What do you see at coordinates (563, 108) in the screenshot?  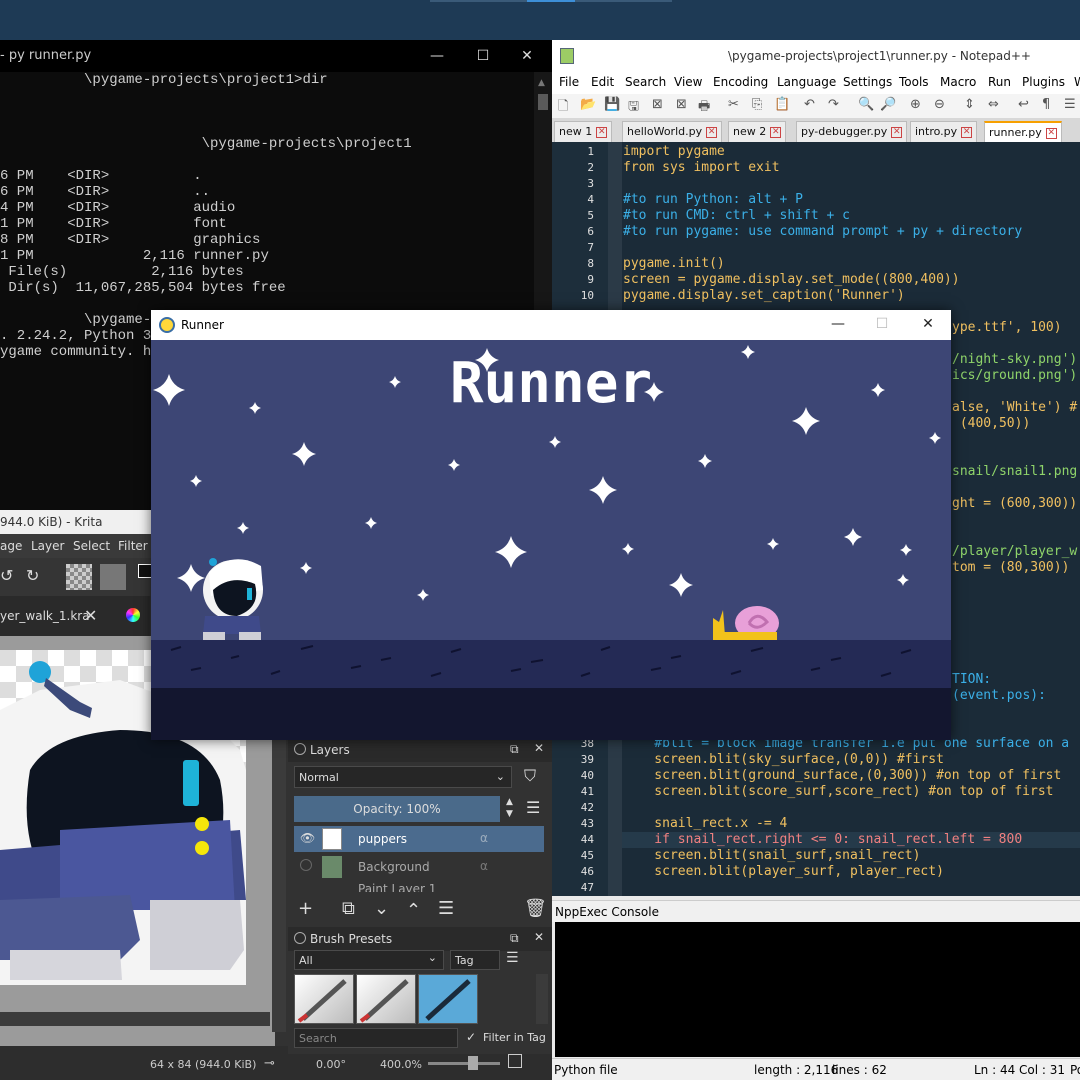 I see `new-file-icon: 🗋` at bounding box center [563, 108].